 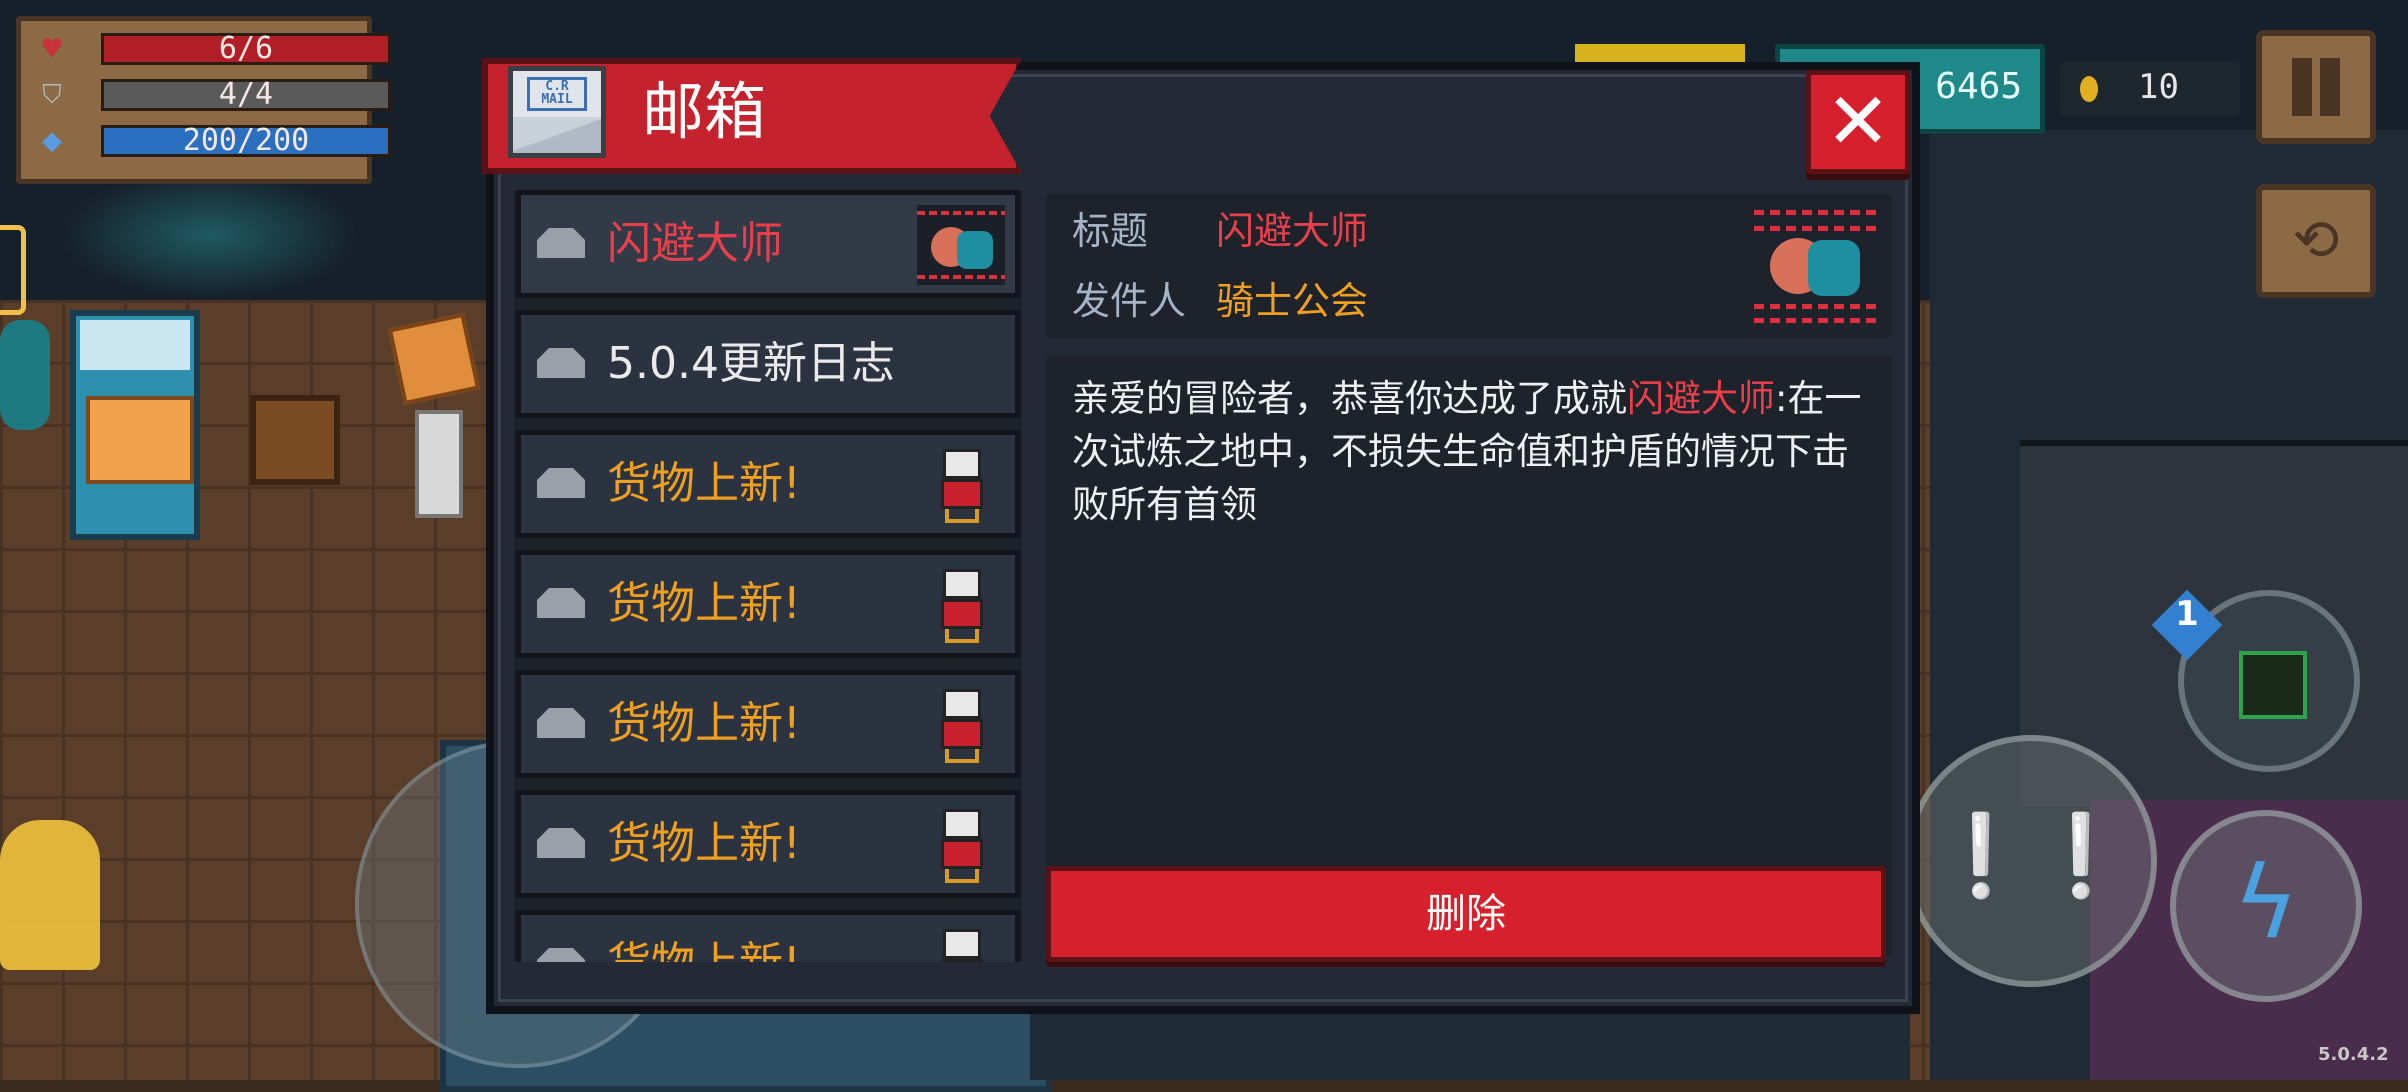 What do you see at coordinates (52, 95) in the screenshot?
I see `shield-icon: ⛉` at bounding box center [52, 95].